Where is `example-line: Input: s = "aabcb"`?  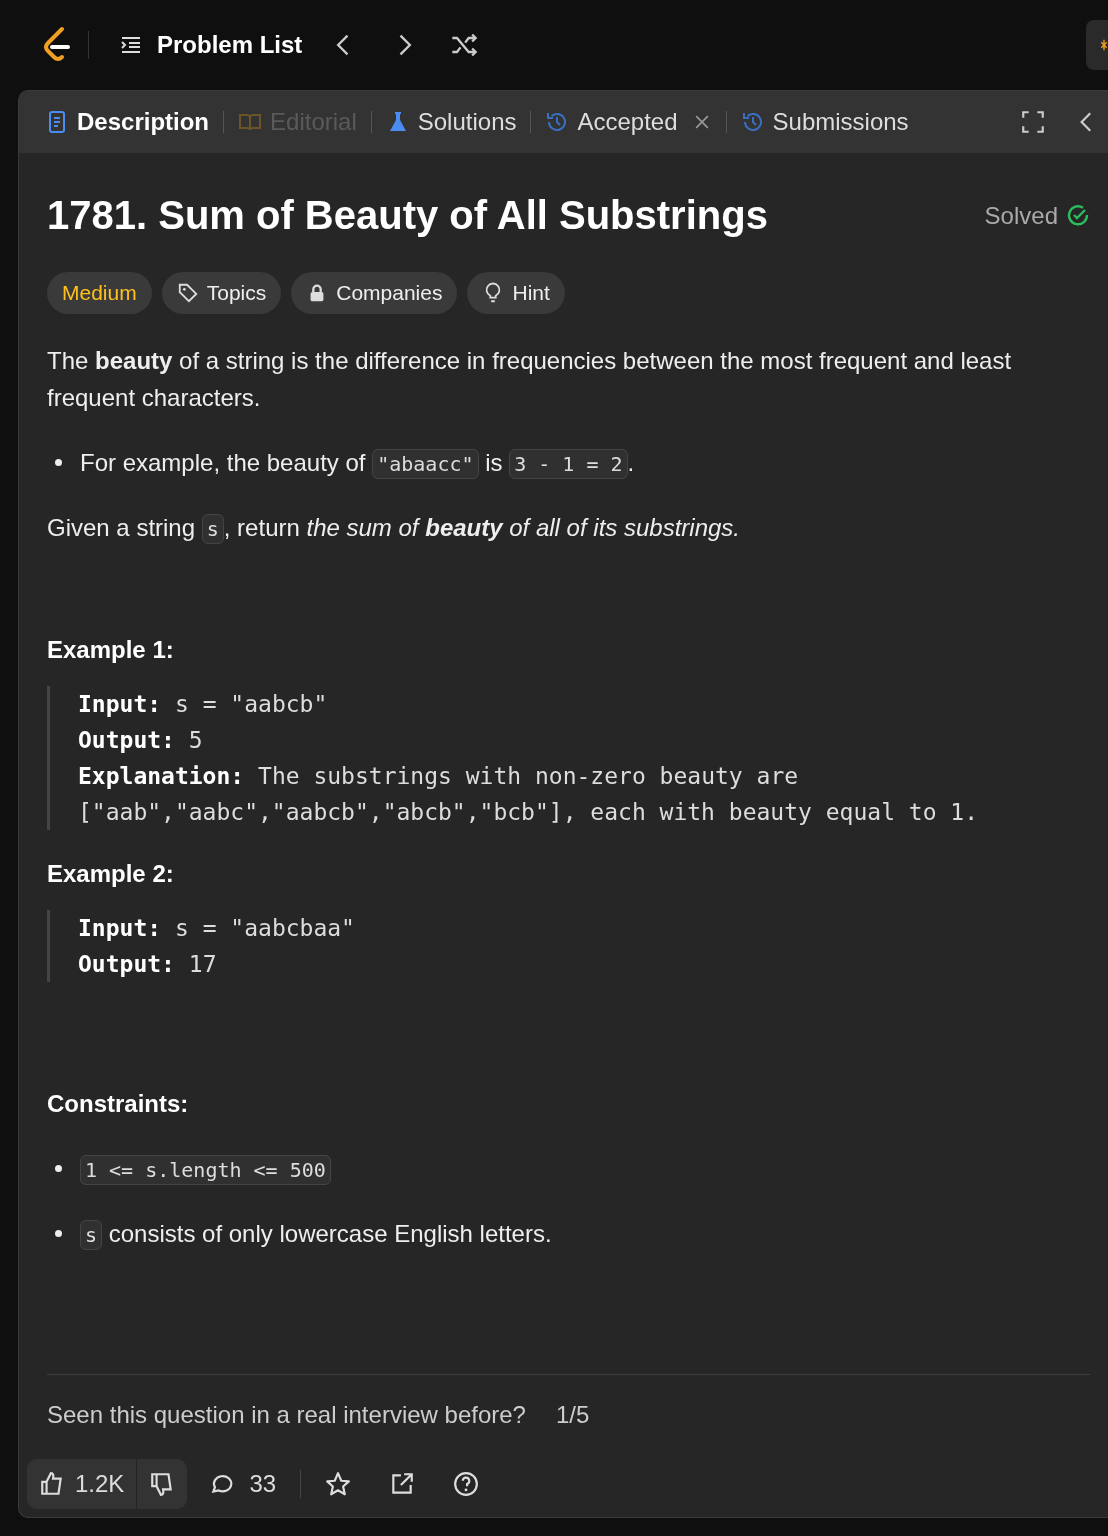 example-line: Input: s = "aabcb" is located at coordinates (203, 704).